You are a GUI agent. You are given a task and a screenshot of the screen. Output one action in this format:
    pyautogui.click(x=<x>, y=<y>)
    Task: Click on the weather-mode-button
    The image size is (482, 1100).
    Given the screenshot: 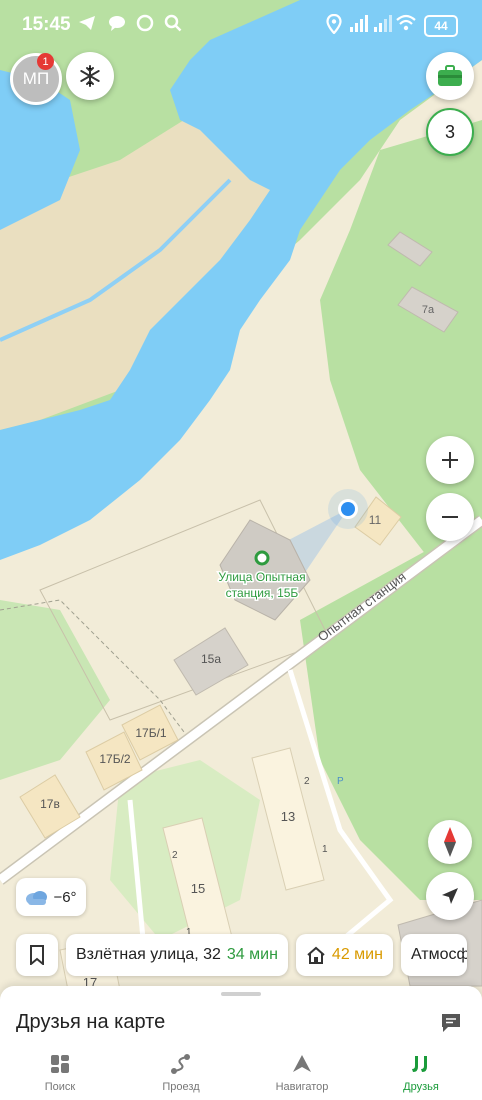 What is the action you would take?
    pyautogui.click(x=90, y=76)
    